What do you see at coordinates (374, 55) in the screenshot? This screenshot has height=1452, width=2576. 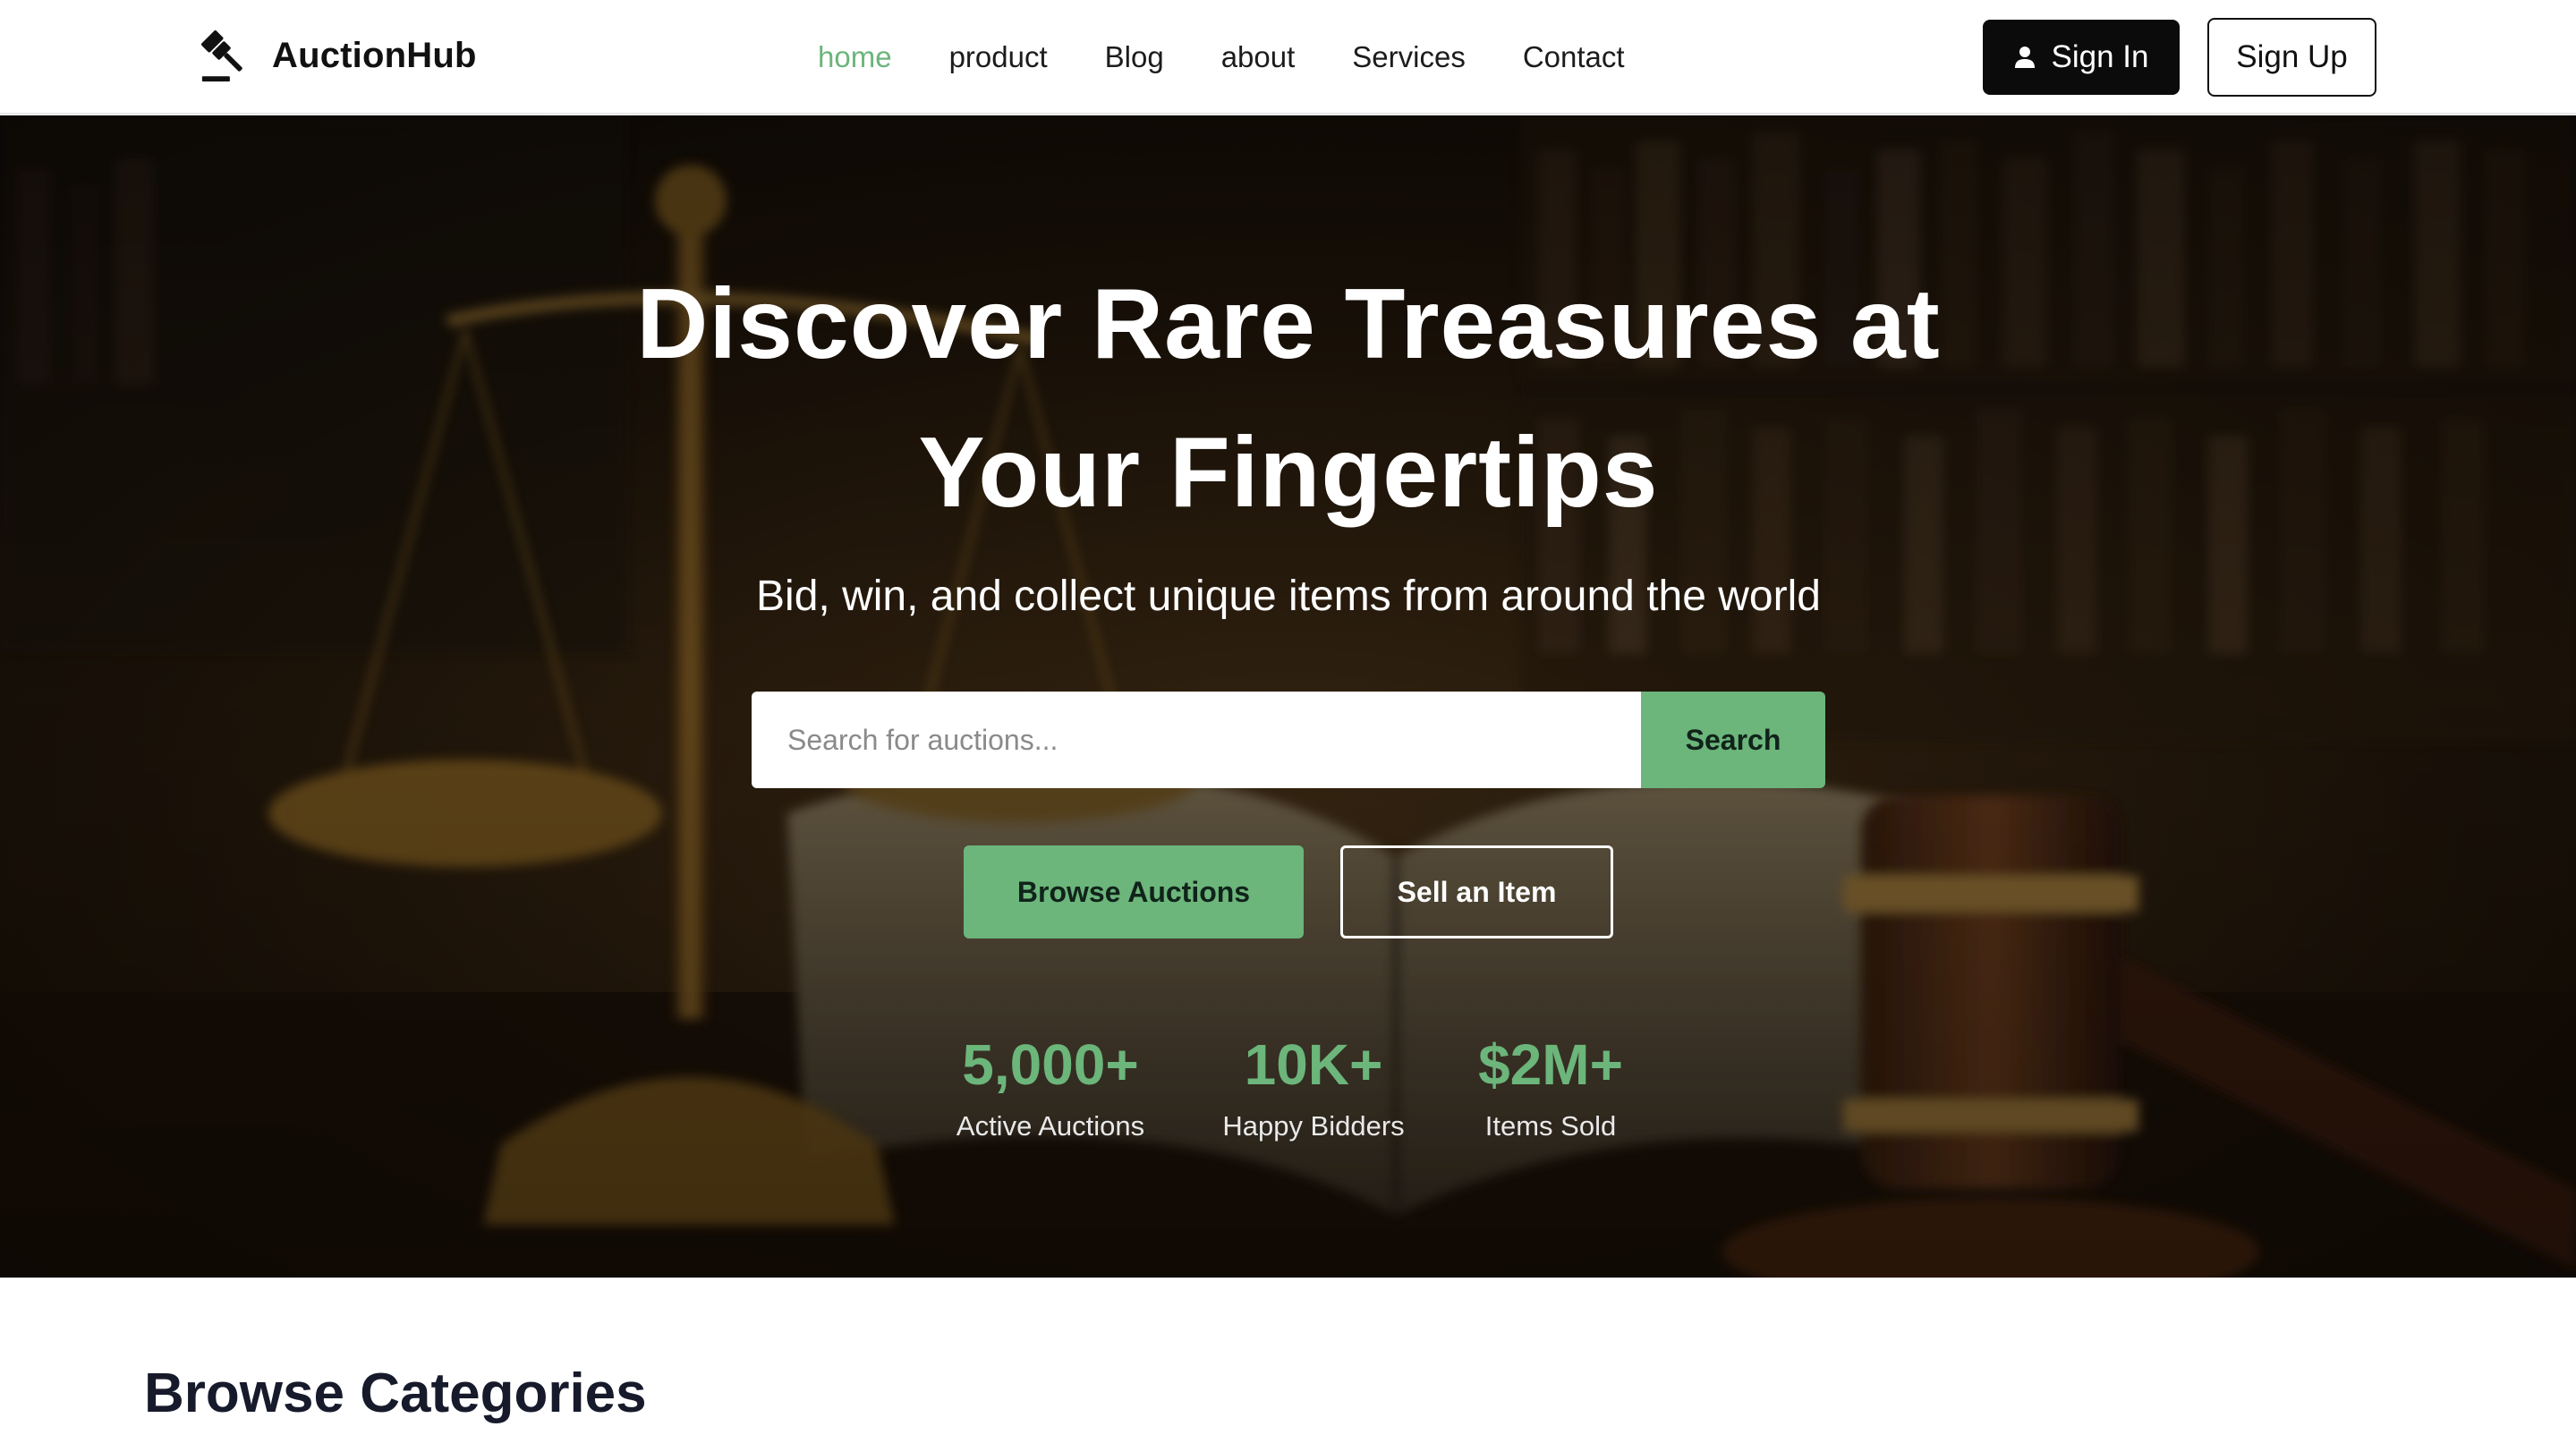 I see `brand-name: AuctionHub` at bounding box center [374, 55].